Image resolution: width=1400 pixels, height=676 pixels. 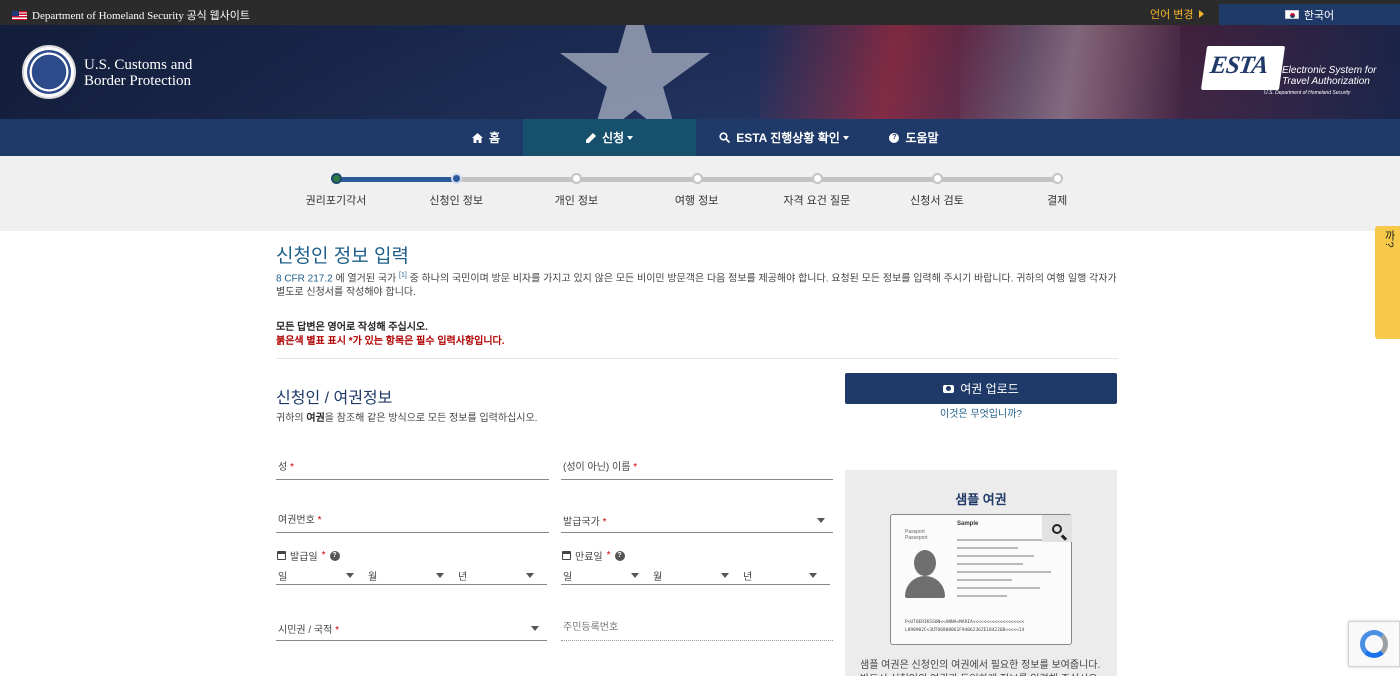 What do you see at coordinates (1201, 14) in the screenshot?
I see `caret-right-icon` at bounding box center [1201, 14].